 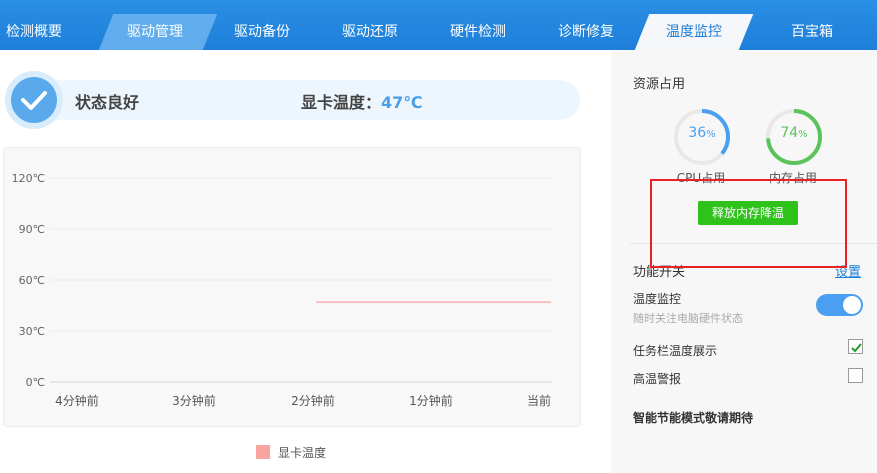 What do you see at coordinates (28, 178) in the screenshot?
I see `y-tick-label: 120℃` at bounding box center [28, 178].